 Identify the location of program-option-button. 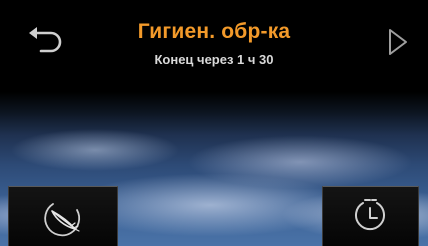
(63, 216).